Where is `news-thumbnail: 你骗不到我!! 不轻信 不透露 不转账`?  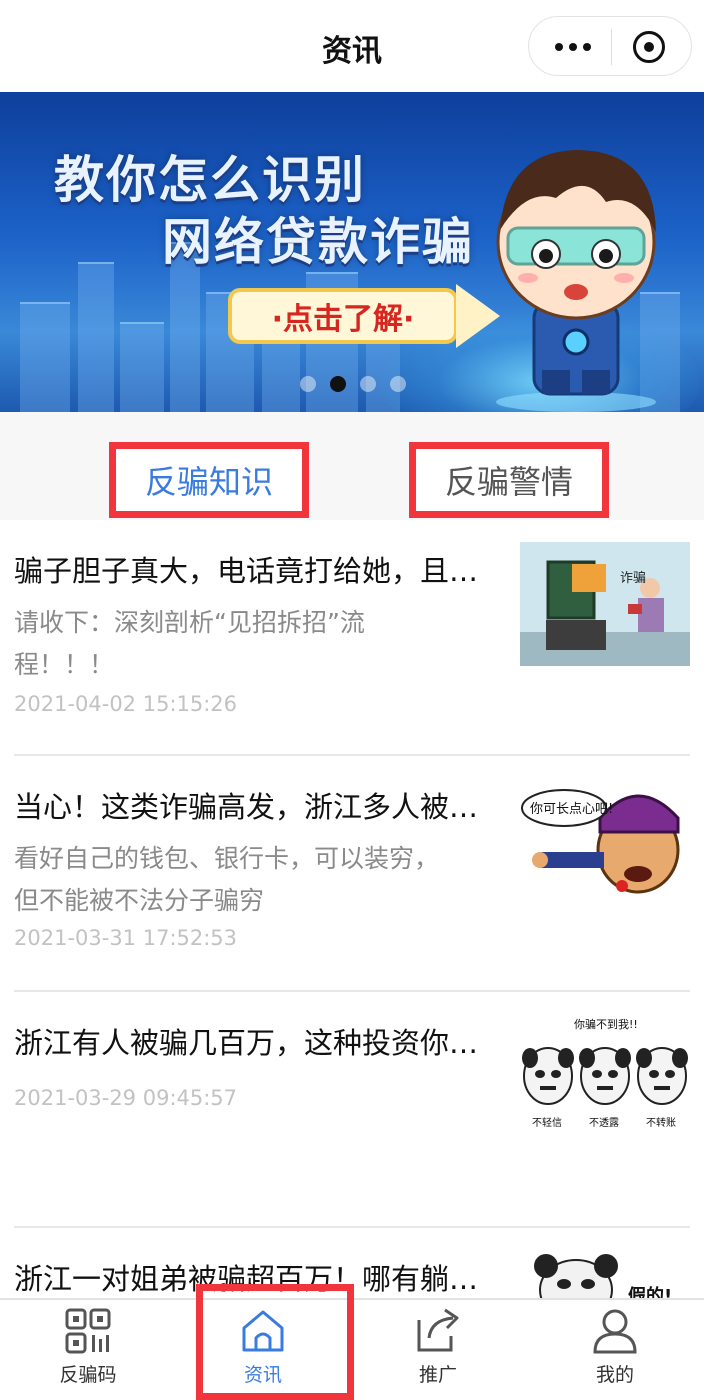 news-thumbnail: 你骗不到我!! 不轻信 不透露 不转账 is located at coordinates (605, 1076).